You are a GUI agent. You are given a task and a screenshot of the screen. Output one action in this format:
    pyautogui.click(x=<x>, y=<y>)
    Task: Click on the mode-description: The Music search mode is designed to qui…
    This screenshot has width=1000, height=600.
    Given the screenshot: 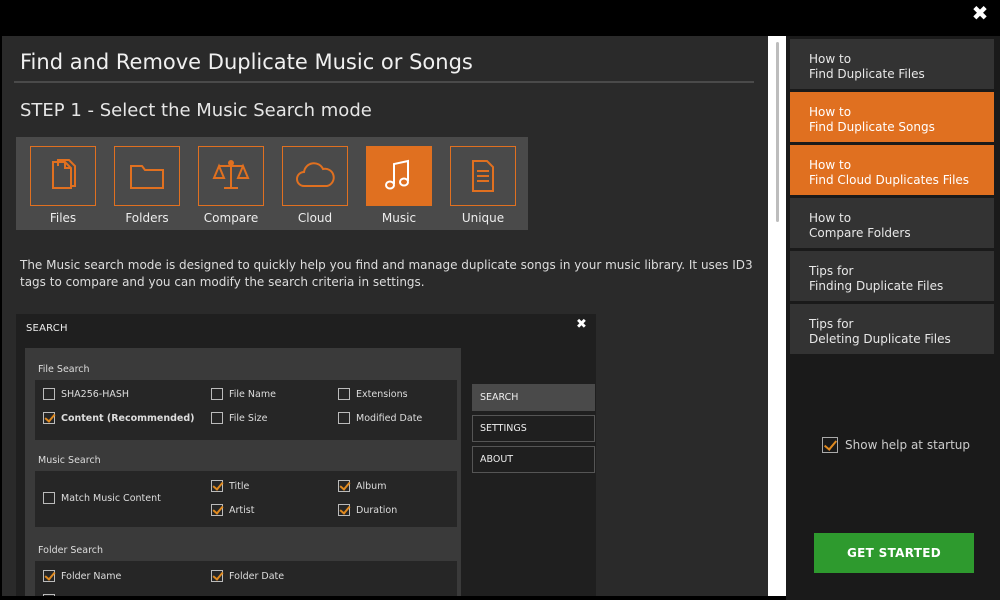 What is the action you would take?
    pyautogui.click(x=386, y=273)
    